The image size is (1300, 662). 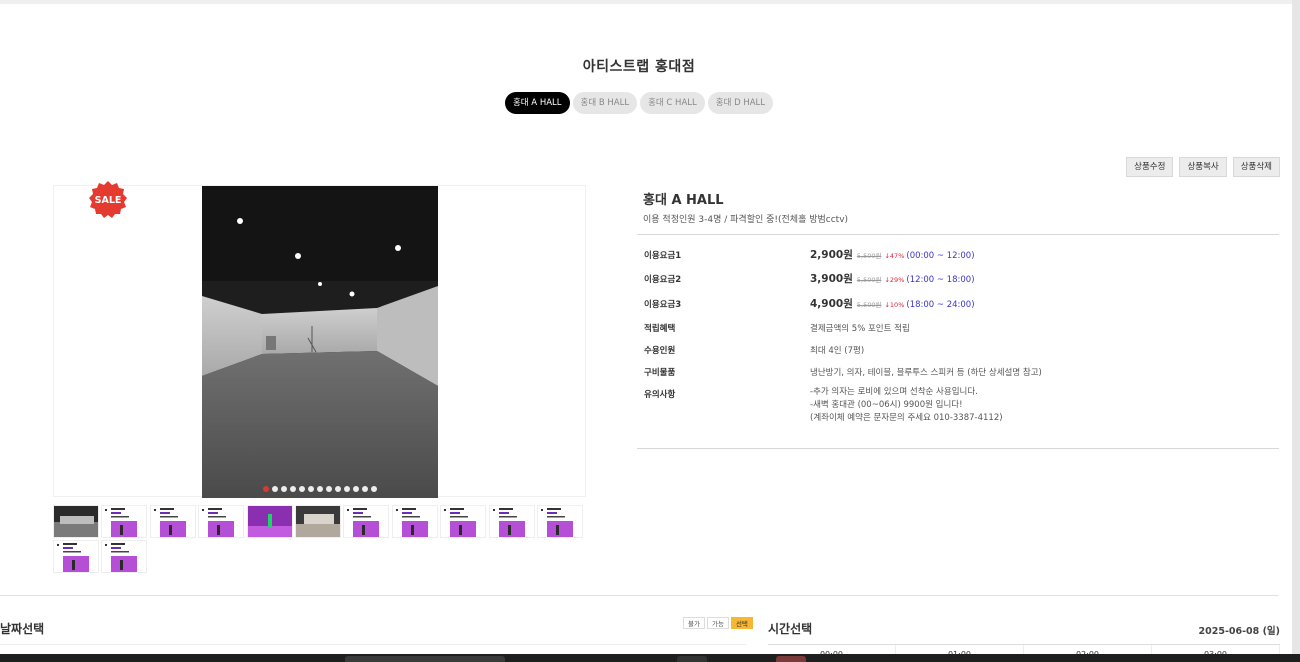 What do you see at coordinates (663, 305) in the screenshot?
I see `fee3-label: 이용요금3` at bounding box center [663, 305].